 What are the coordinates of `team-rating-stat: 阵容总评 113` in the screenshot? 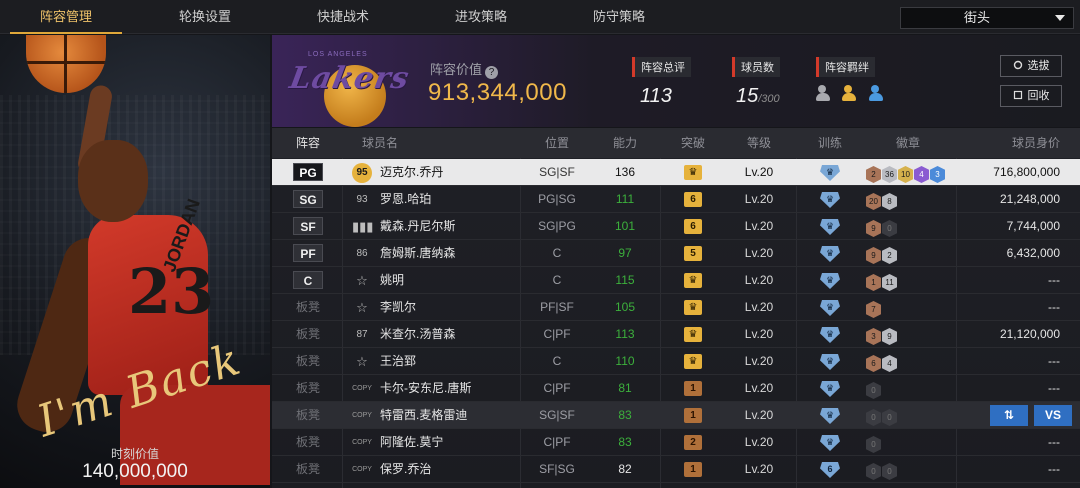 It's located at (661, 82).